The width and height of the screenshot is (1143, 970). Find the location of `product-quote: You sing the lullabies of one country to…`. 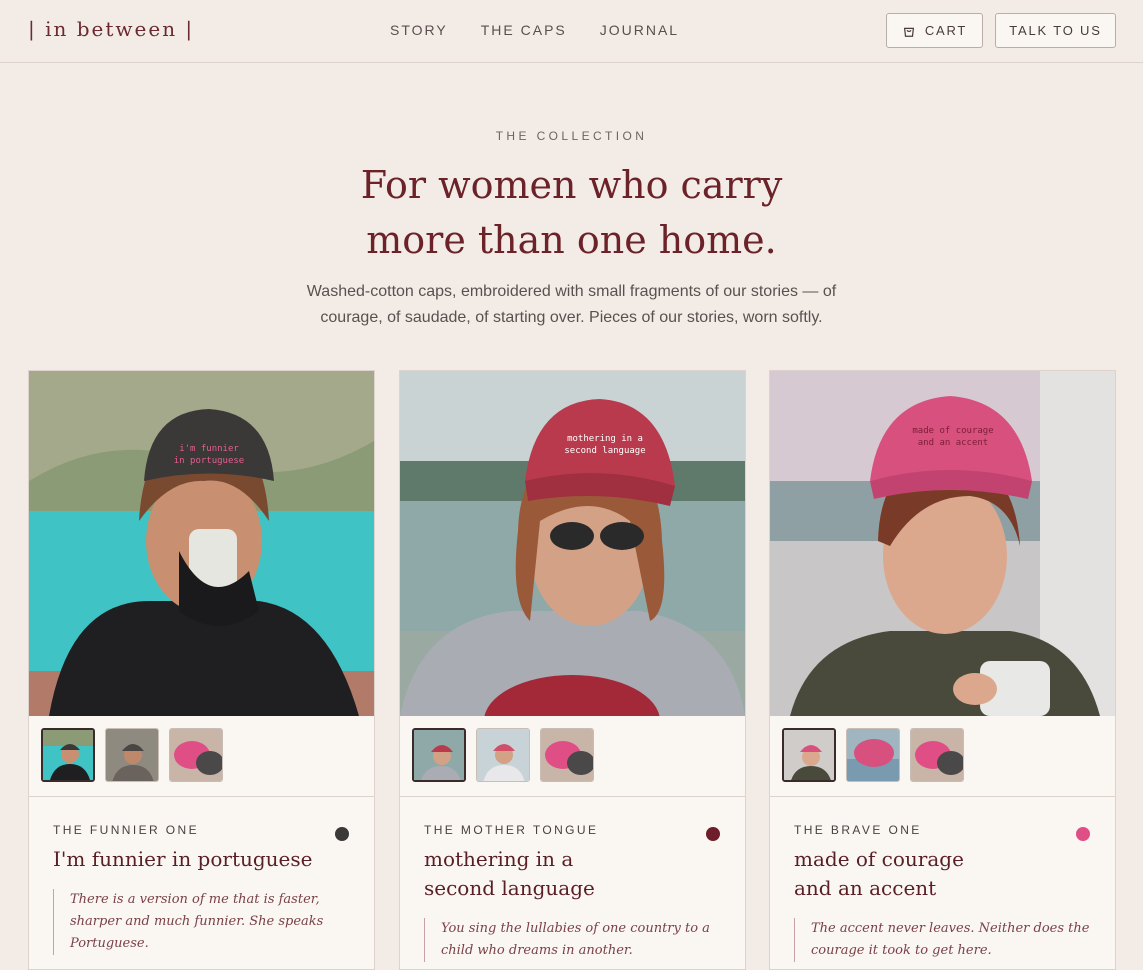

product-quote: You sing the lullabies of one country to… is located at coordinates (577, 940).